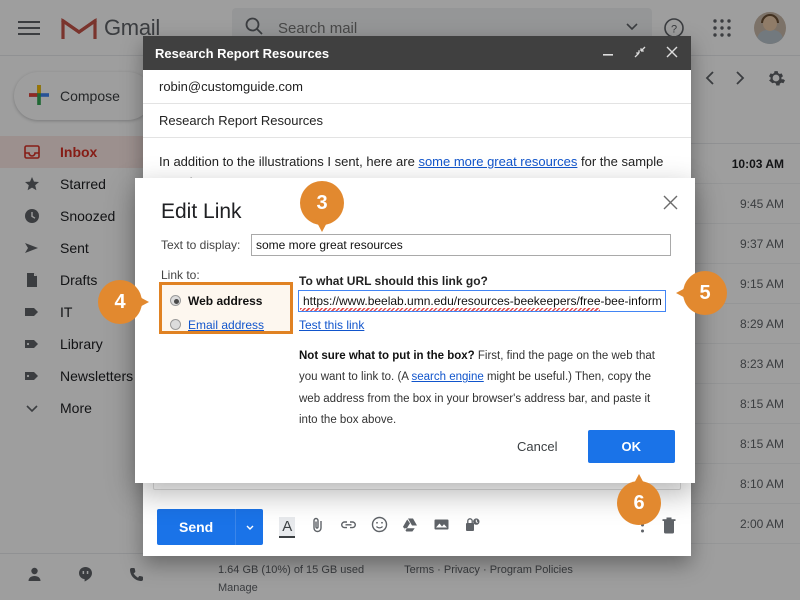  I want to click on mail-time: 8:10 AM, so click(761, 483).